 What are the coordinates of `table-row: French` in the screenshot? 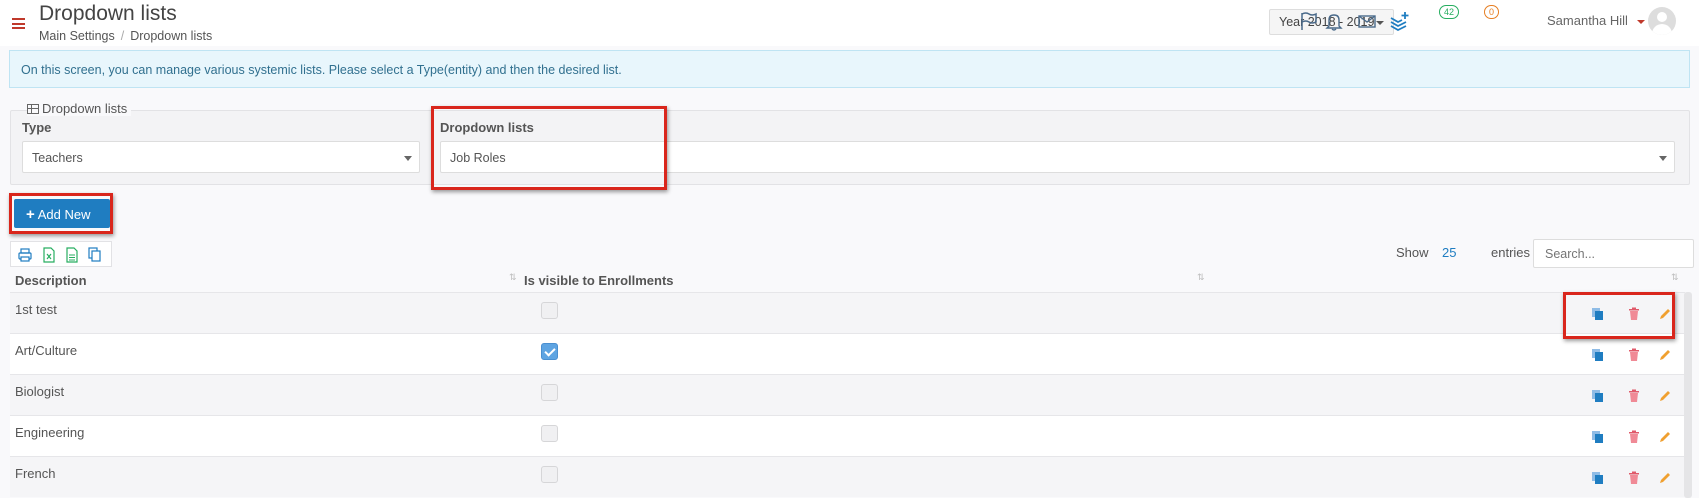 It's located at (847, 476).